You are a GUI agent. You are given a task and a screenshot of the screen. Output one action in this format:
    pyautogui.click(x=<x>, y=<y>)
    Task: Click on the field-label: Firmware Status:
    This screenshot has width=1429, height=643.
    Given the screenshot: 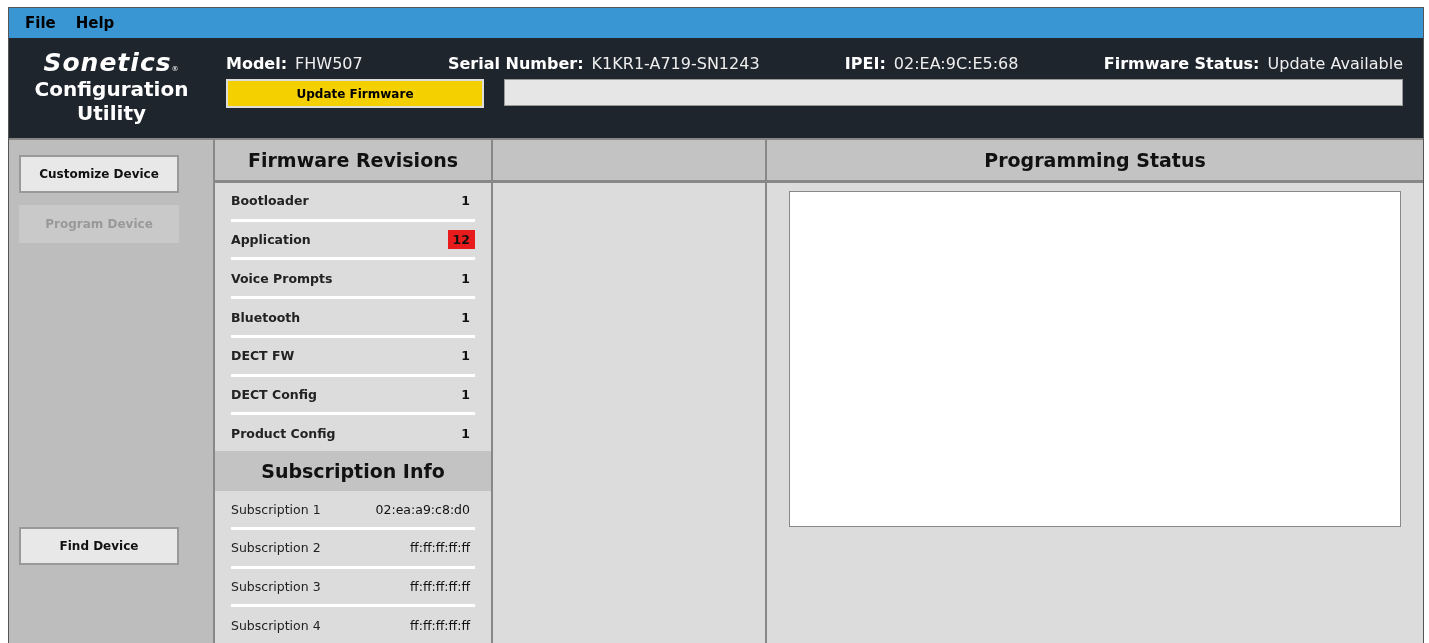 What is the action you would take?
    pyautogui.click(x=1181, y=63)
    